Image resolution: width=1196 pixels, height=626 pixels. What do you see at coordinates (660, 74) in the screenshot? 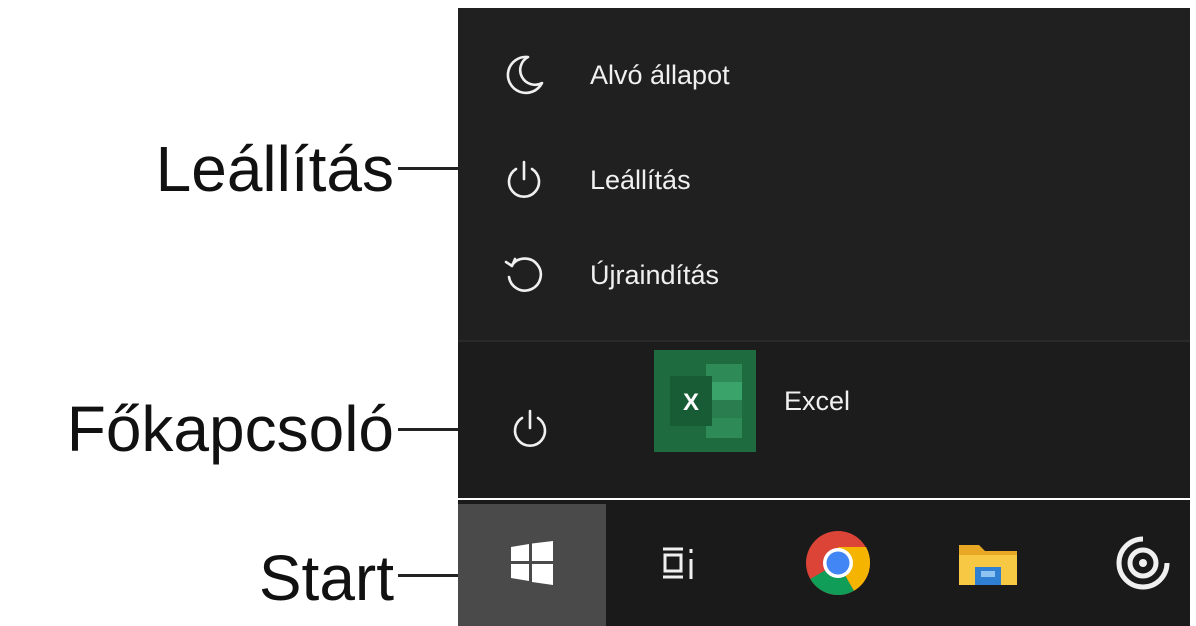
I see `menu-item-sleep-label: Alvó állapot` at bounding box center [660, 74].